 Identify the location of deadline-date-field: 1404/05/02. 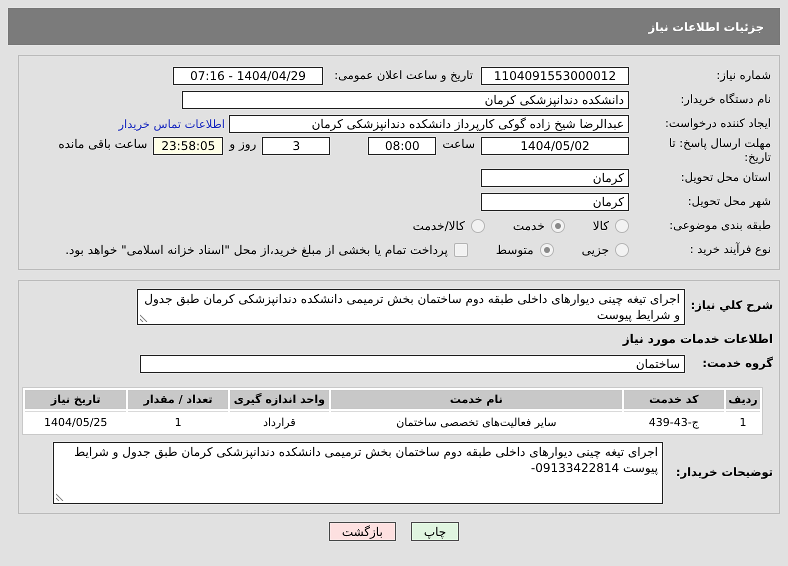
(555, 146).